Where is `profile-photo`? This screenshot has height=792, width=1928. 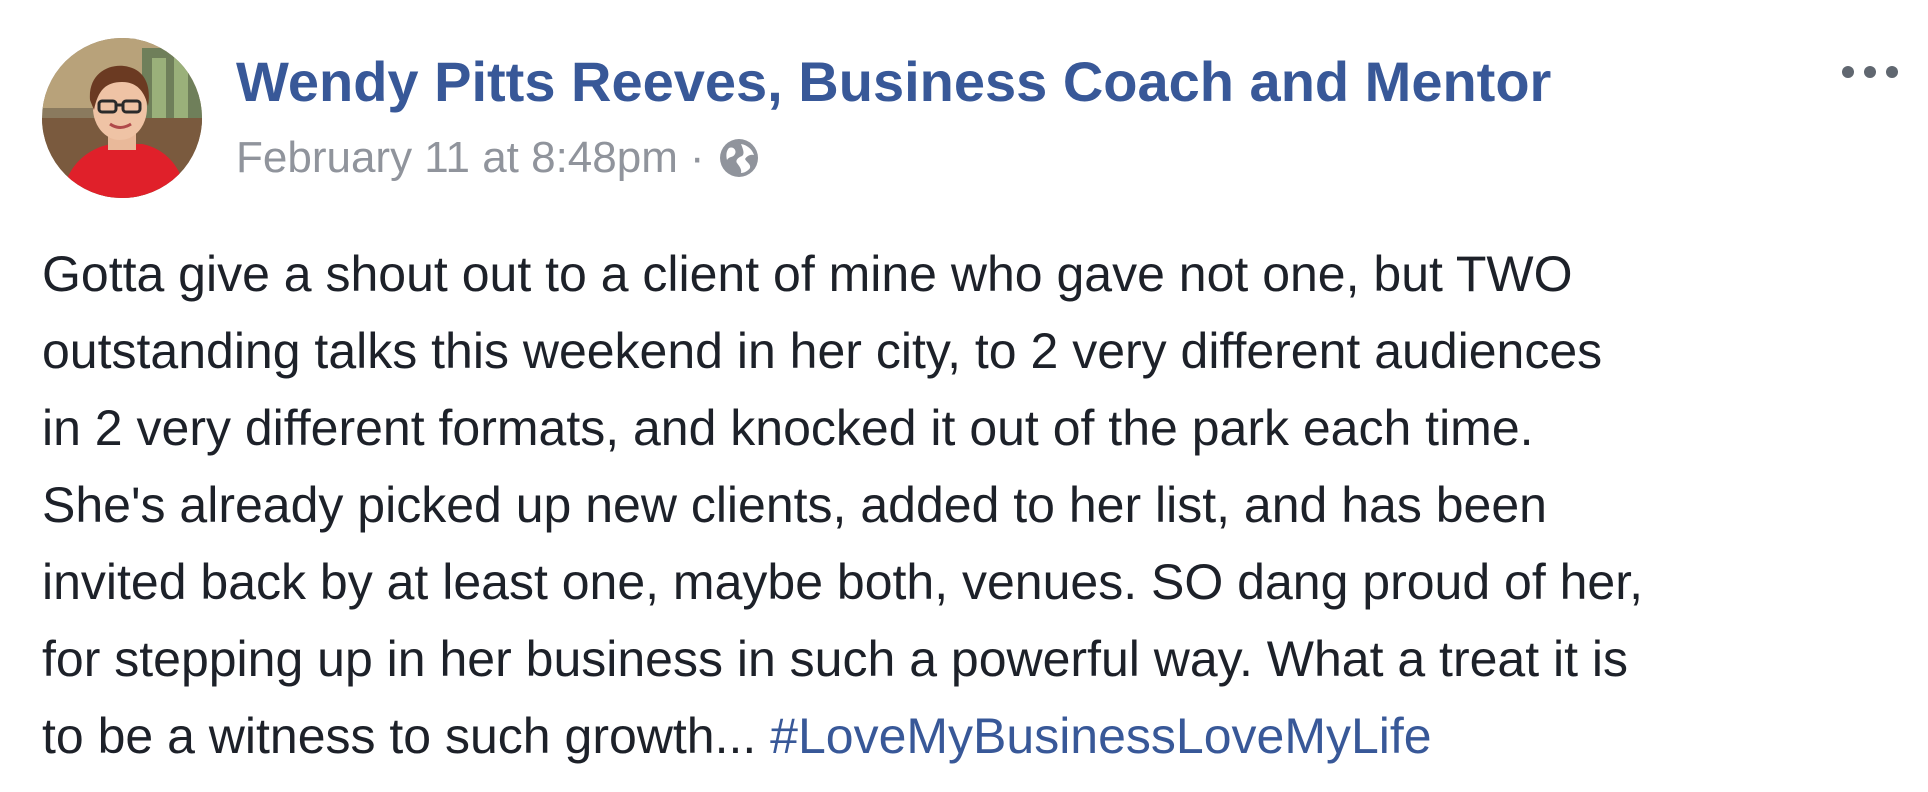 profile-photo is located at coordinates (122, 118).